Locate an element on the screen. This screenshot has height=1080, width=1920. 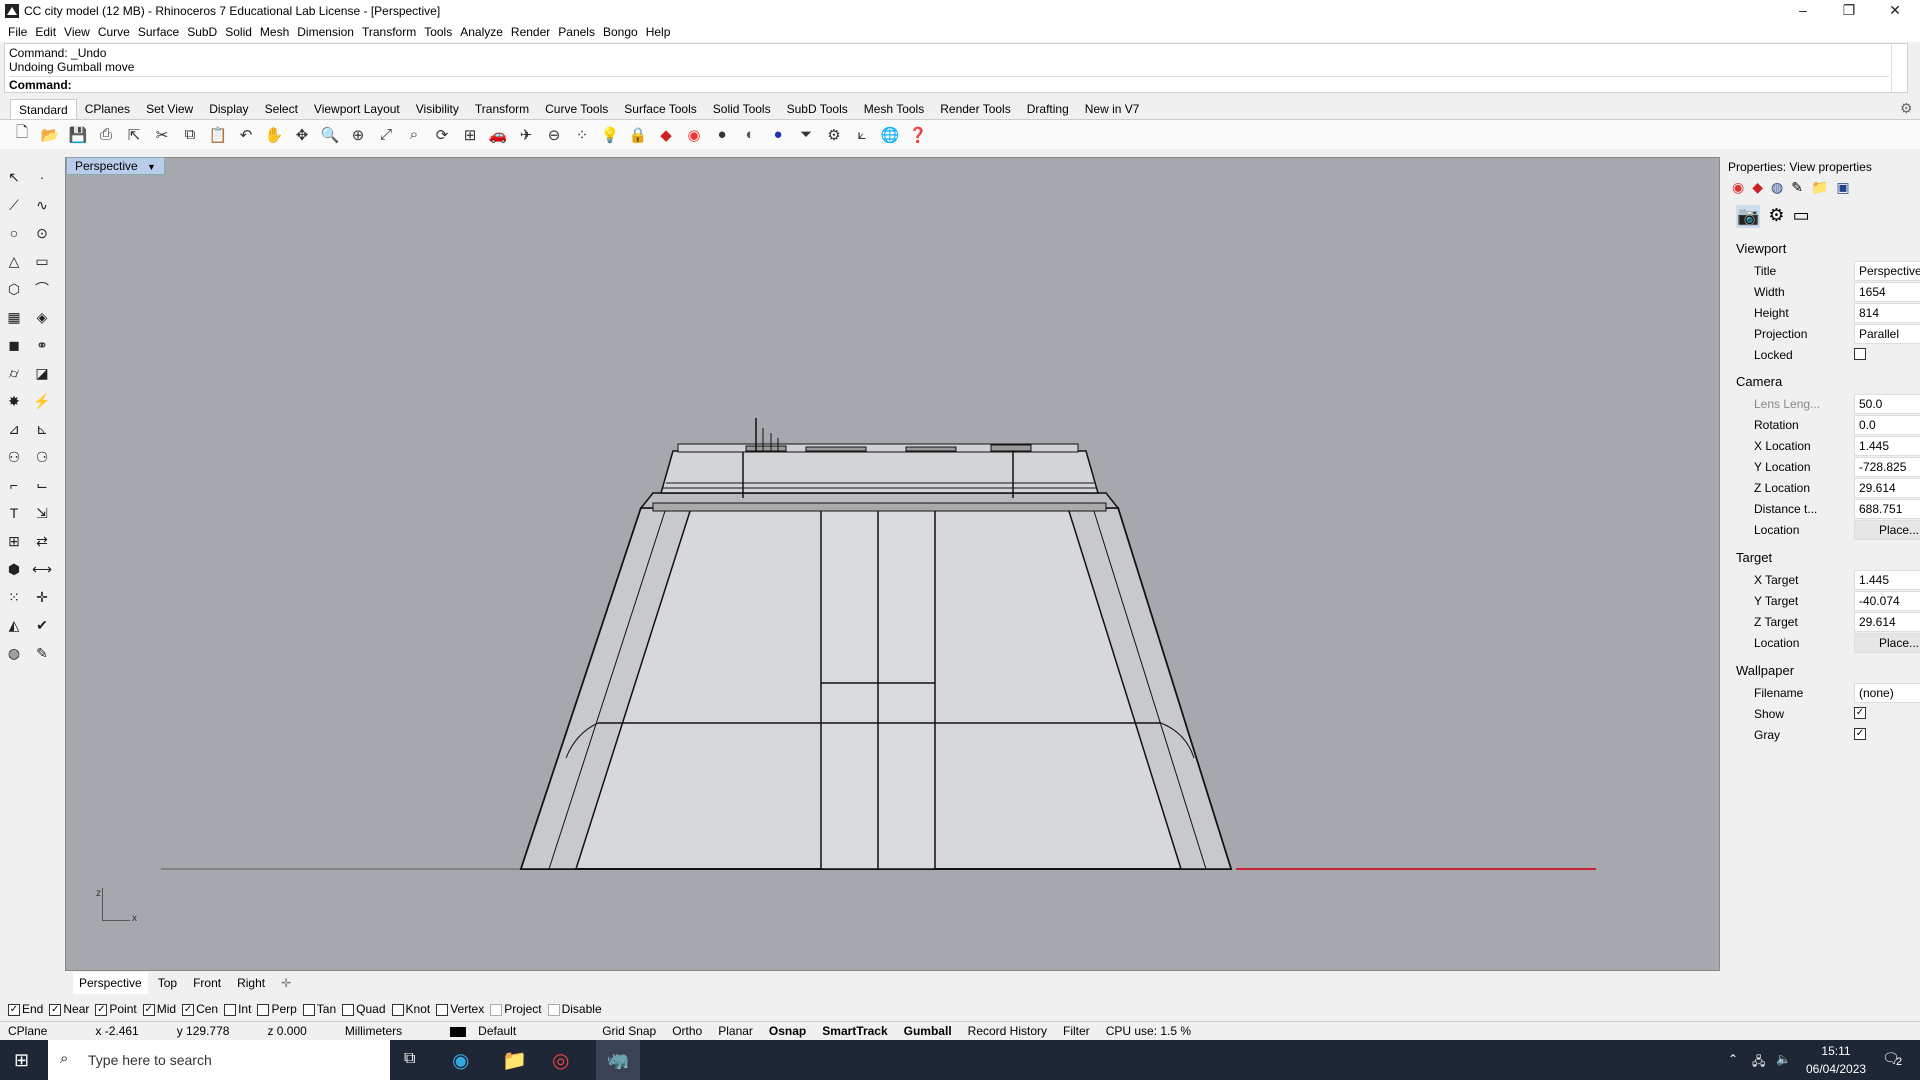
osnap-vertex: Vertex is located at coordinates (460, 1009).